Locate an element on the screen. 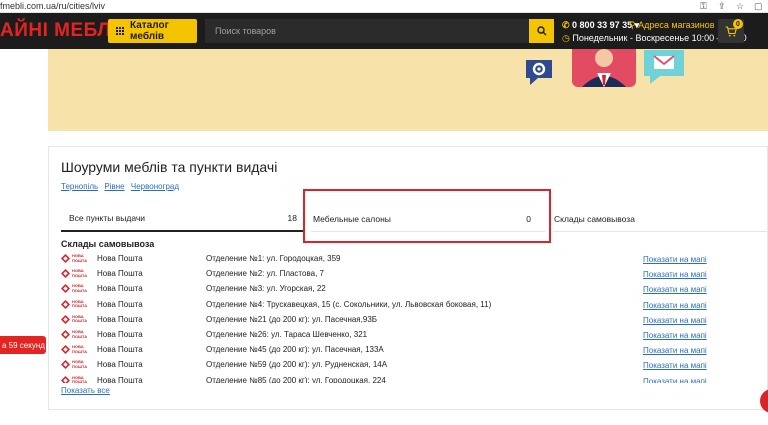 The width and height of the screenshot is (768, 425). warehouses-heading: Склады самовывоза is located at coordinates (108, 244).